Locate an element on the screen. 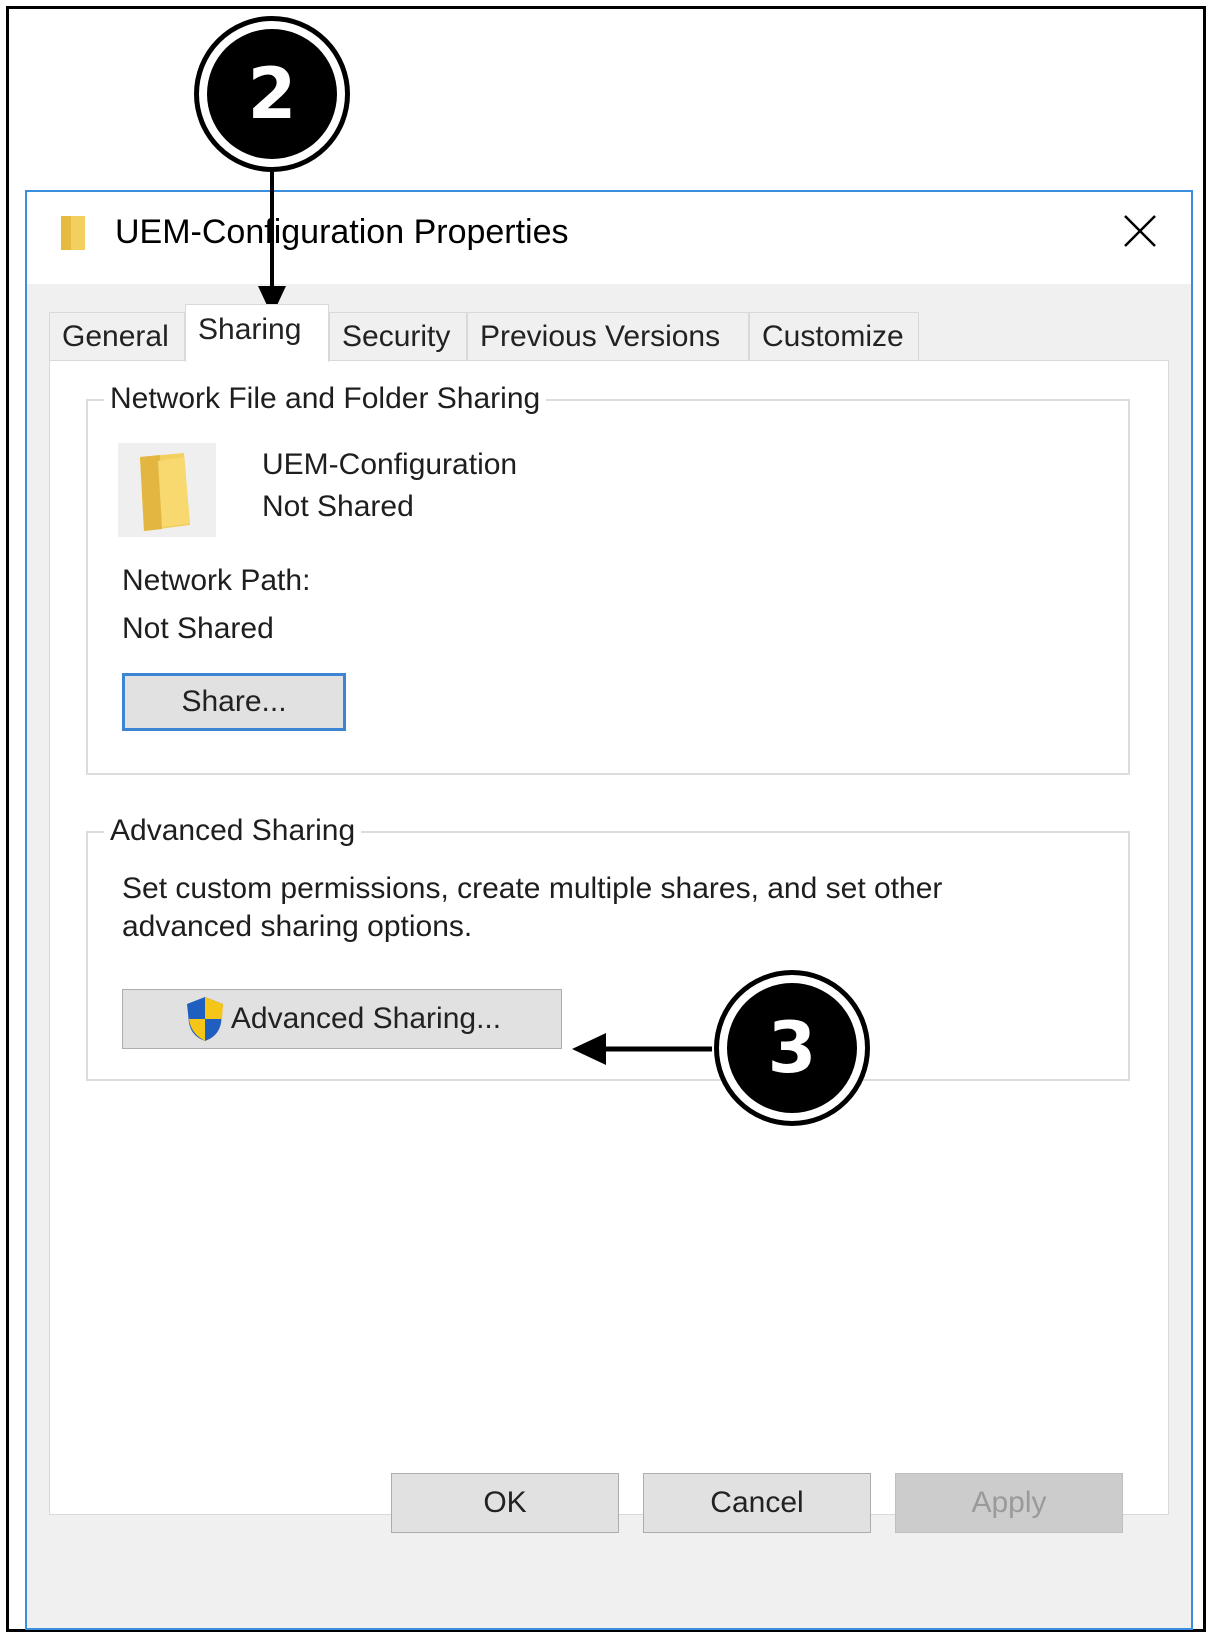  step-3-number: 3 is located at coordinates (792, 1048).